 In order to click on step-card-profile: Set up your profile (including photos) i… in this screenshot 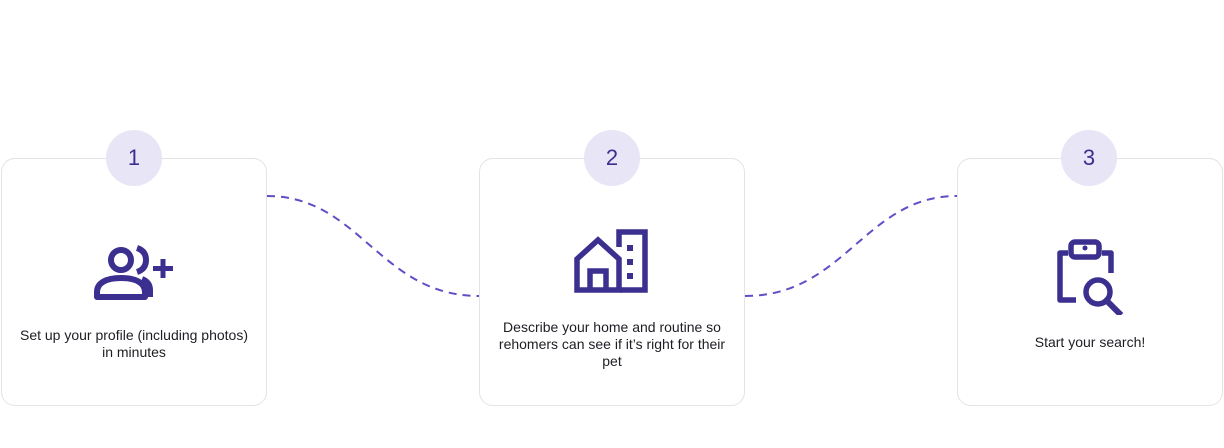, I will do `click(134, 282)`.